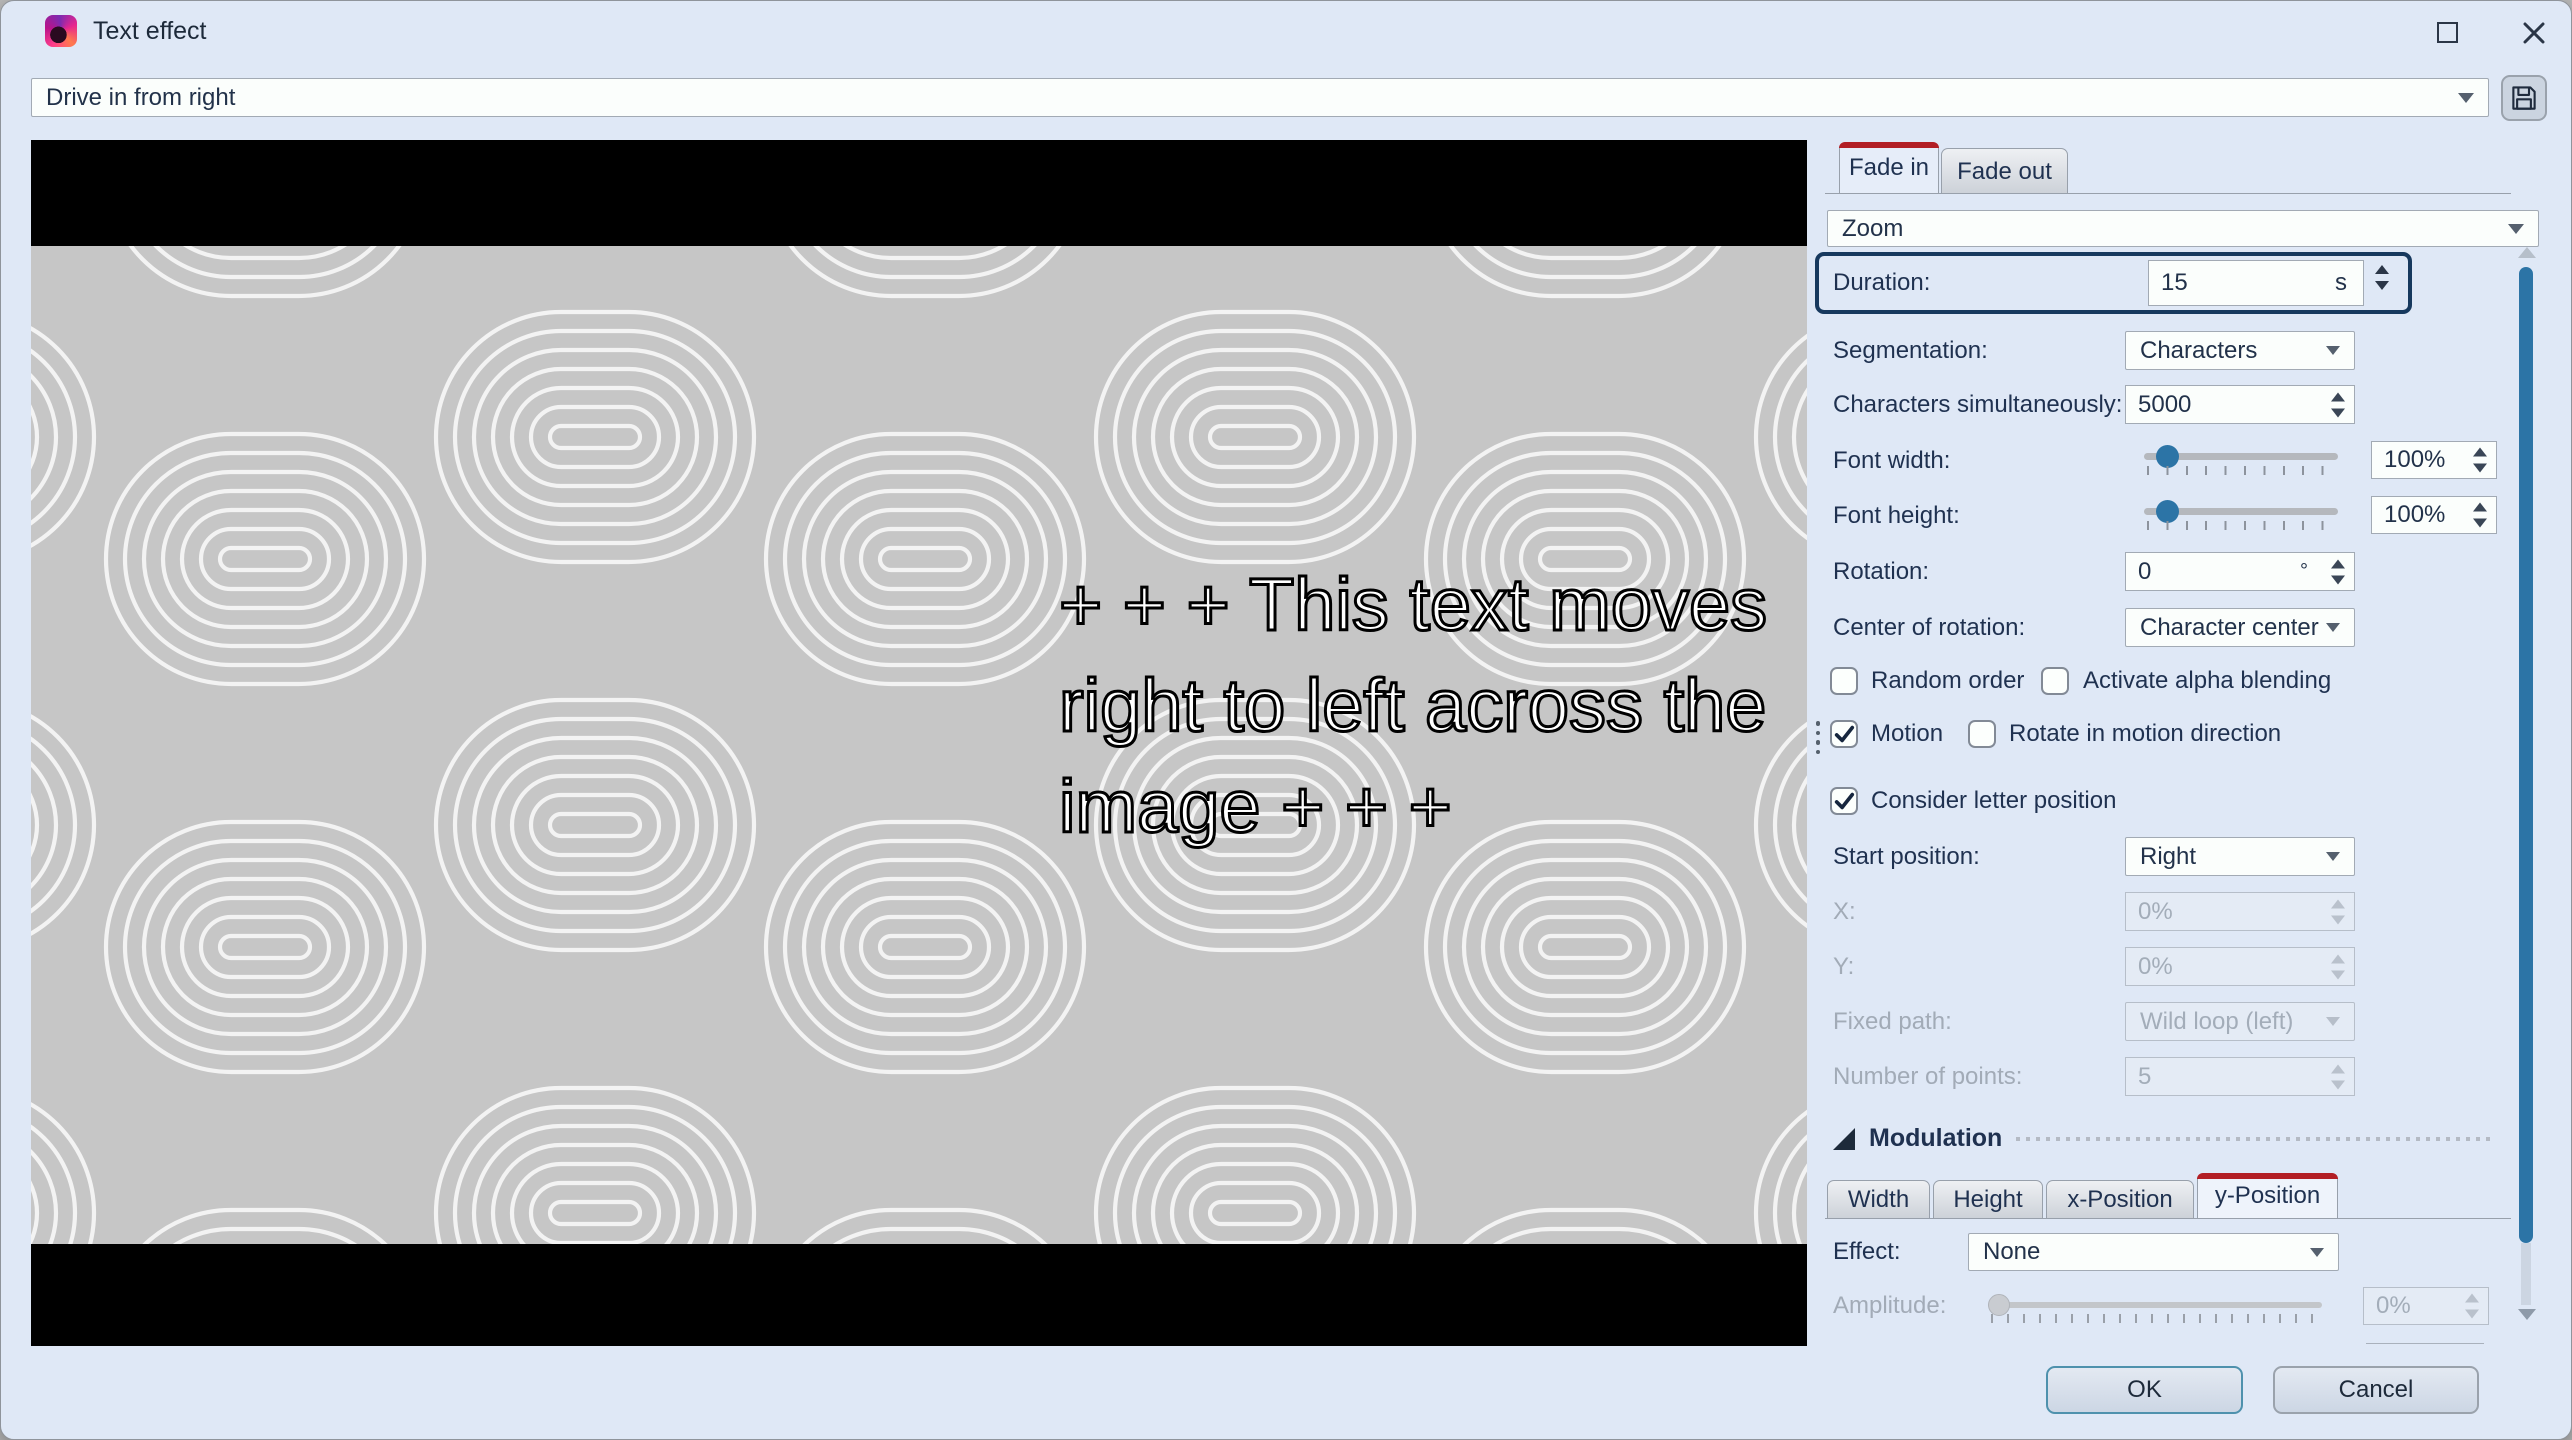 This screenshot has height=1440, width=2572. Describe the element at coordinates (2240, 856) in the screenshot. I see `start-position-combobox: Right` at that location.